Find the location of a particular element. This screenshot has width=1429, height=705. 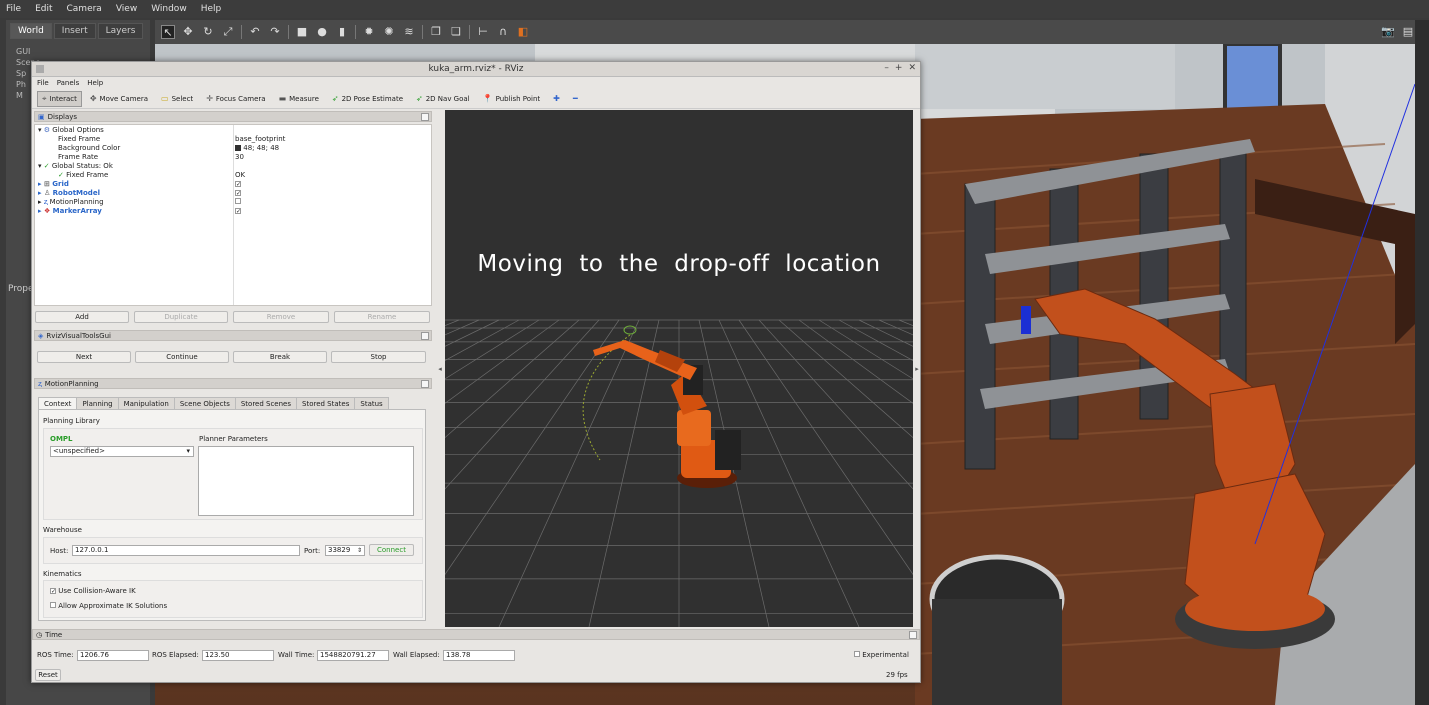

tool-interact: ⌖ Interact is located at coordinates (59, 98).